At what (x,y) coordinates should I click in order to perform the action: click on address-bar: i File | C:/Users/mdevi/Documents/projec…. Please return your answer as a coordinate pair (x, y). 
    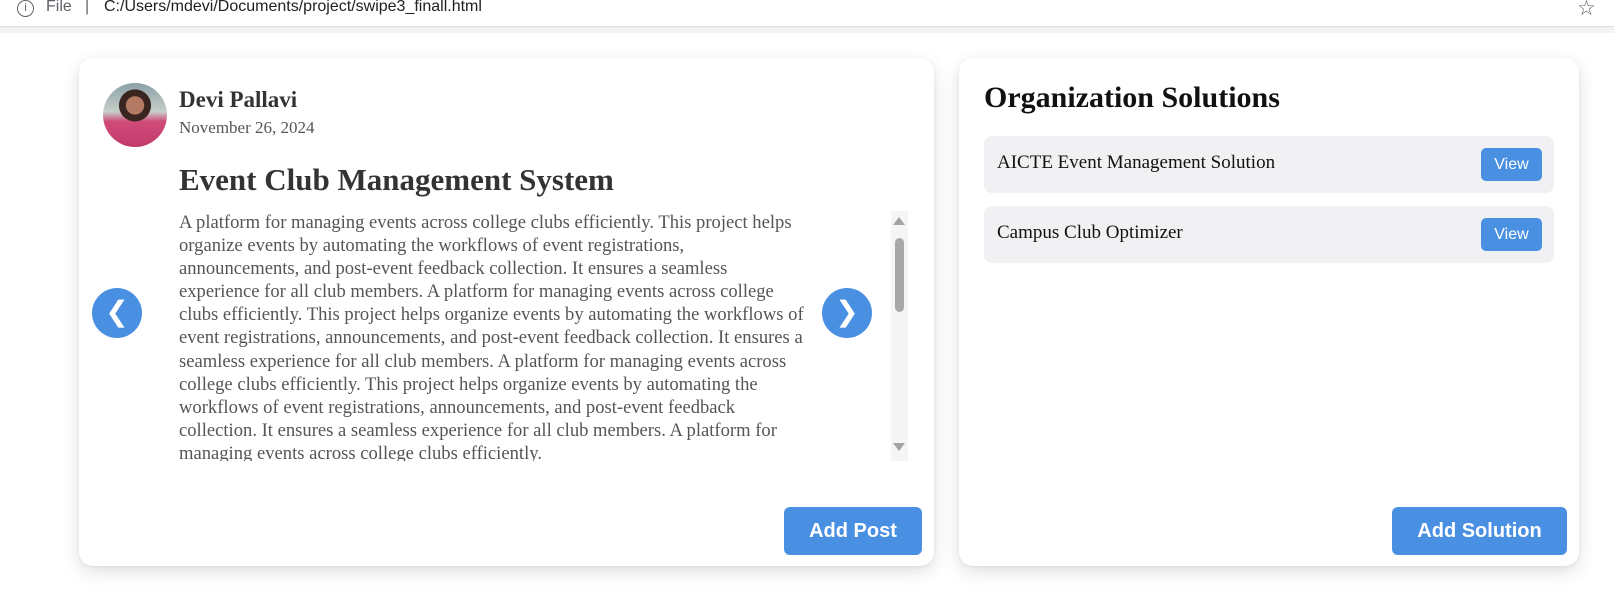
    Looking at the image, I should click on (807, 13).